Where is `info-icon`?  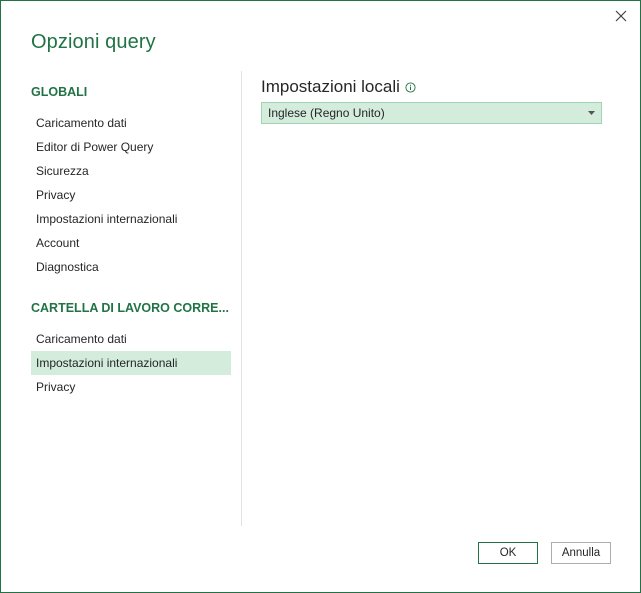 info-icon is located at coordinates (410, 87).